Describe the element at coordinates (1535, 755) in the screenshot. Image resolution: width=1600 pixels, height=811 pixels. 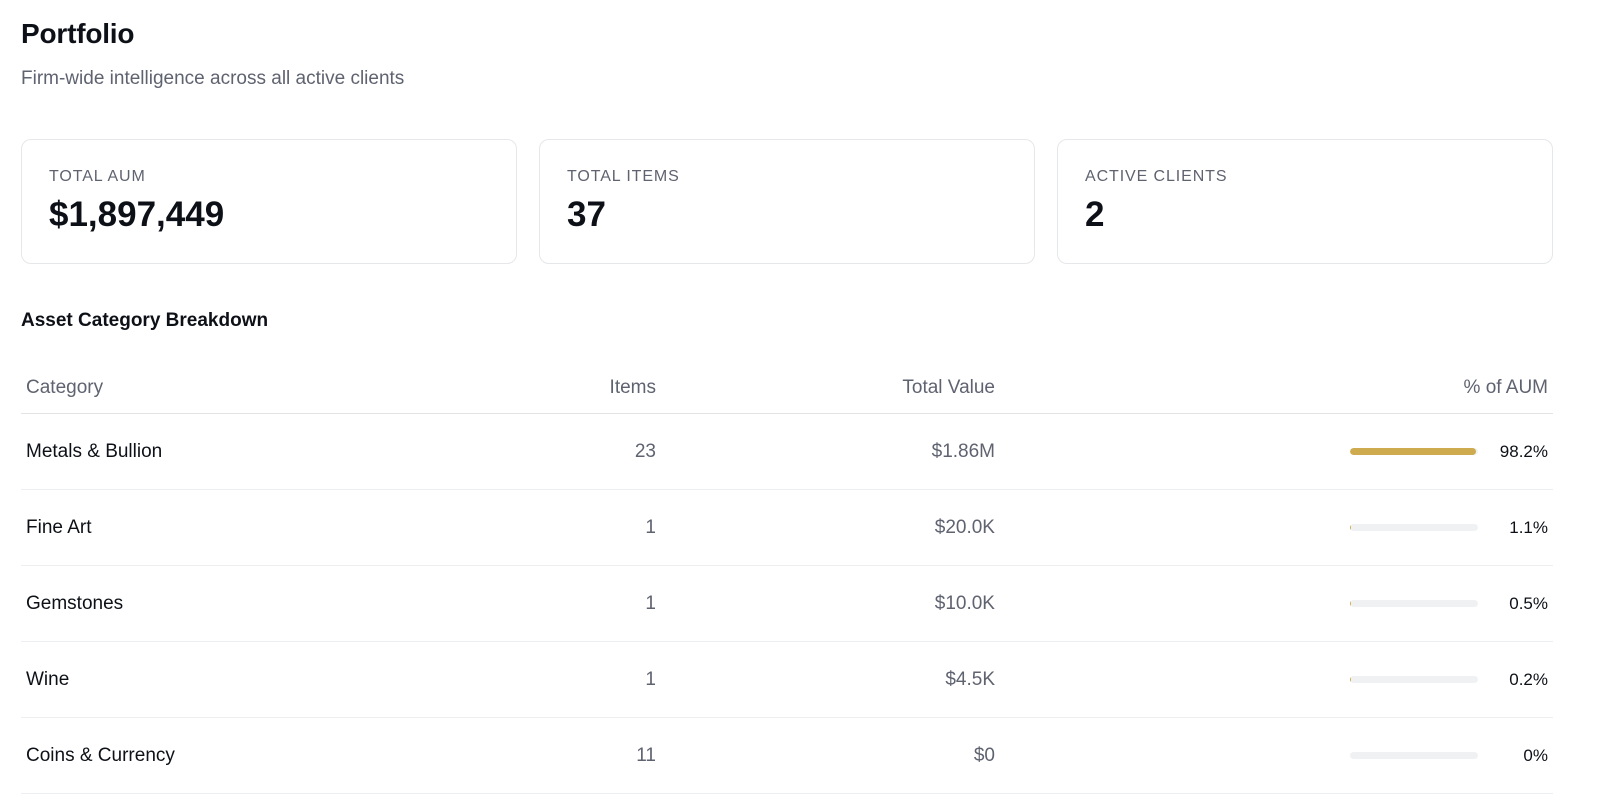
I see `row-pct-text: 0%` at that location.